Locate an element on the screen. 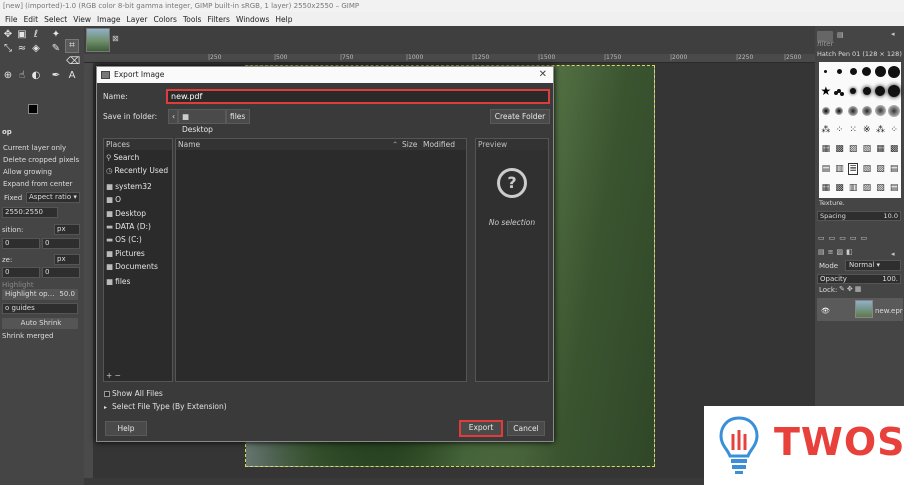 Image resolution: width=904 pixels, height=485 pixels. align-tool-icon: ▣ is located at coordinates (22, 35).